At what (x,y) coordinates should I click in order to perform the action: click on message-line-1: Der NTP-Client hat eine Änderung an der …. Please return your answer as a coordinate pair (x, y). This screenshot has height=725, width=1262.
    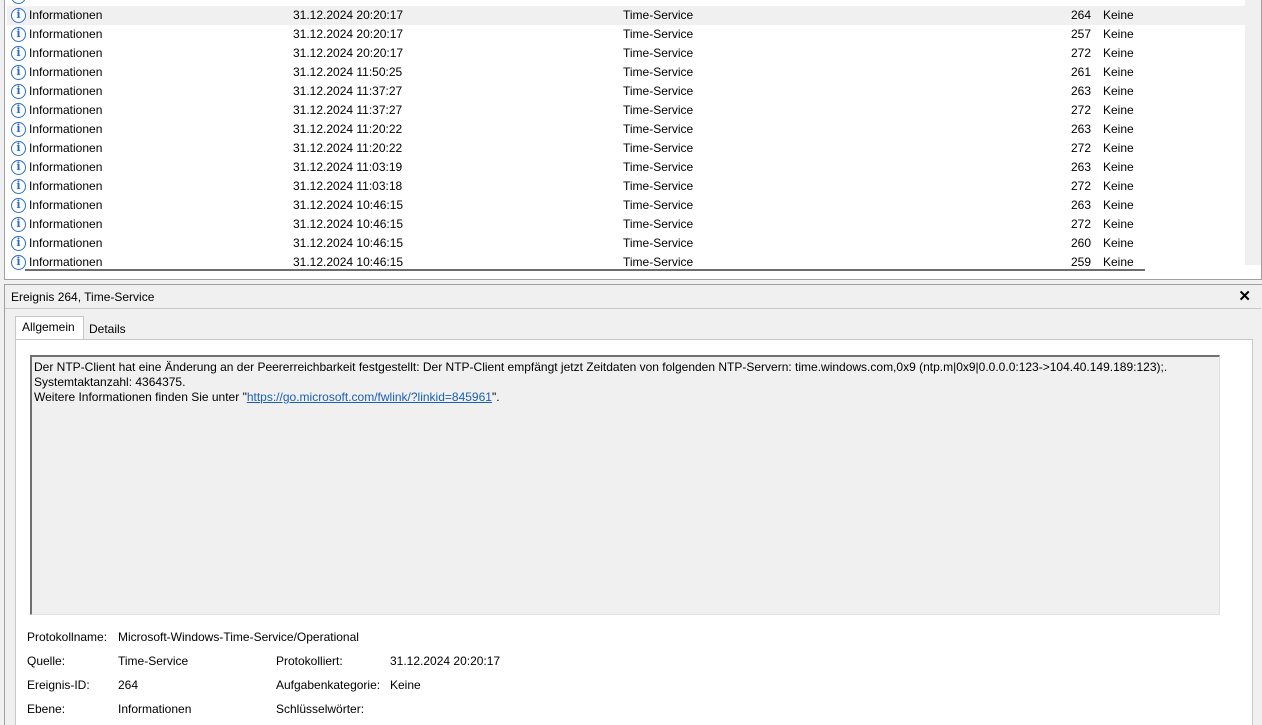
    Looking at the image, I should click on (601, 367).